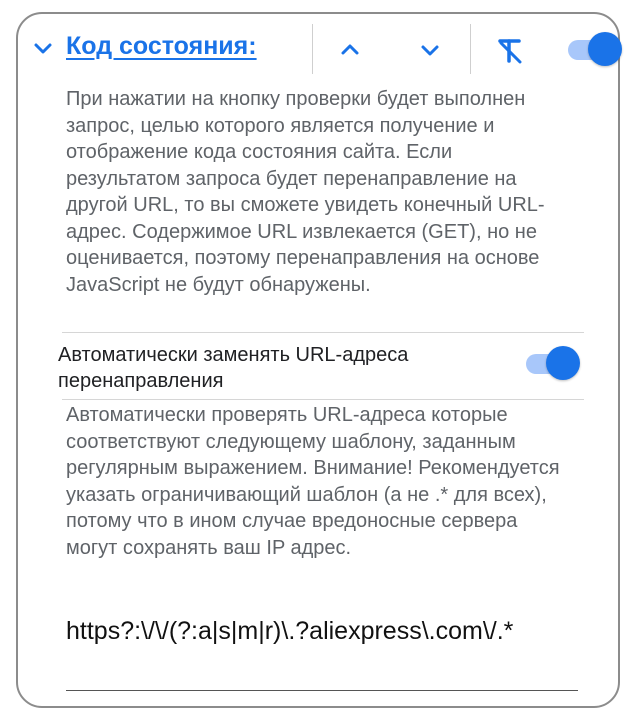 The width and height of the screenshot is (640, 720). I want to click on clear-format-icon, so click(510, 51).